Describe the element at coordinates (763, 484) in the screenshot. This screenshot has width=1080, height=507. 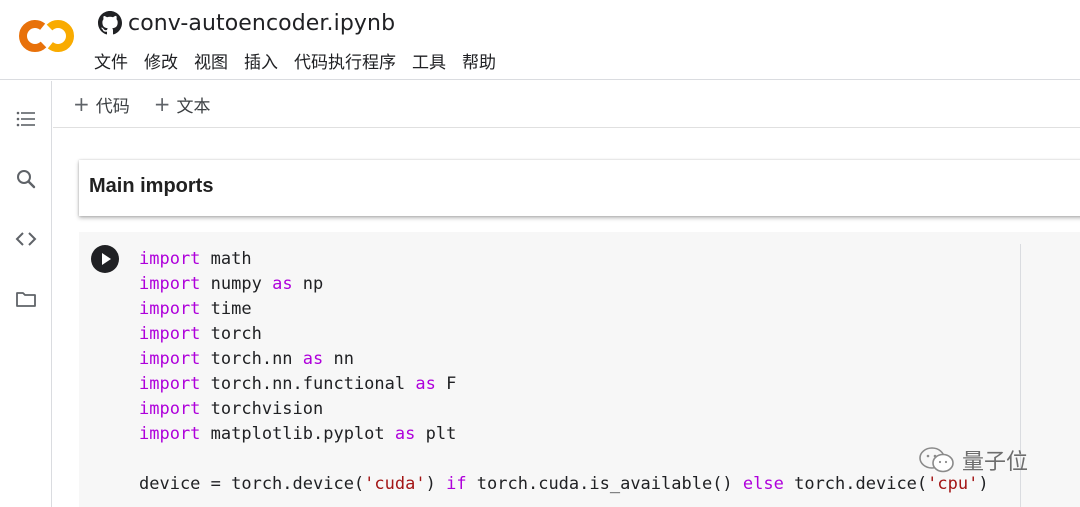
I see `code-keyword: else` at that location.